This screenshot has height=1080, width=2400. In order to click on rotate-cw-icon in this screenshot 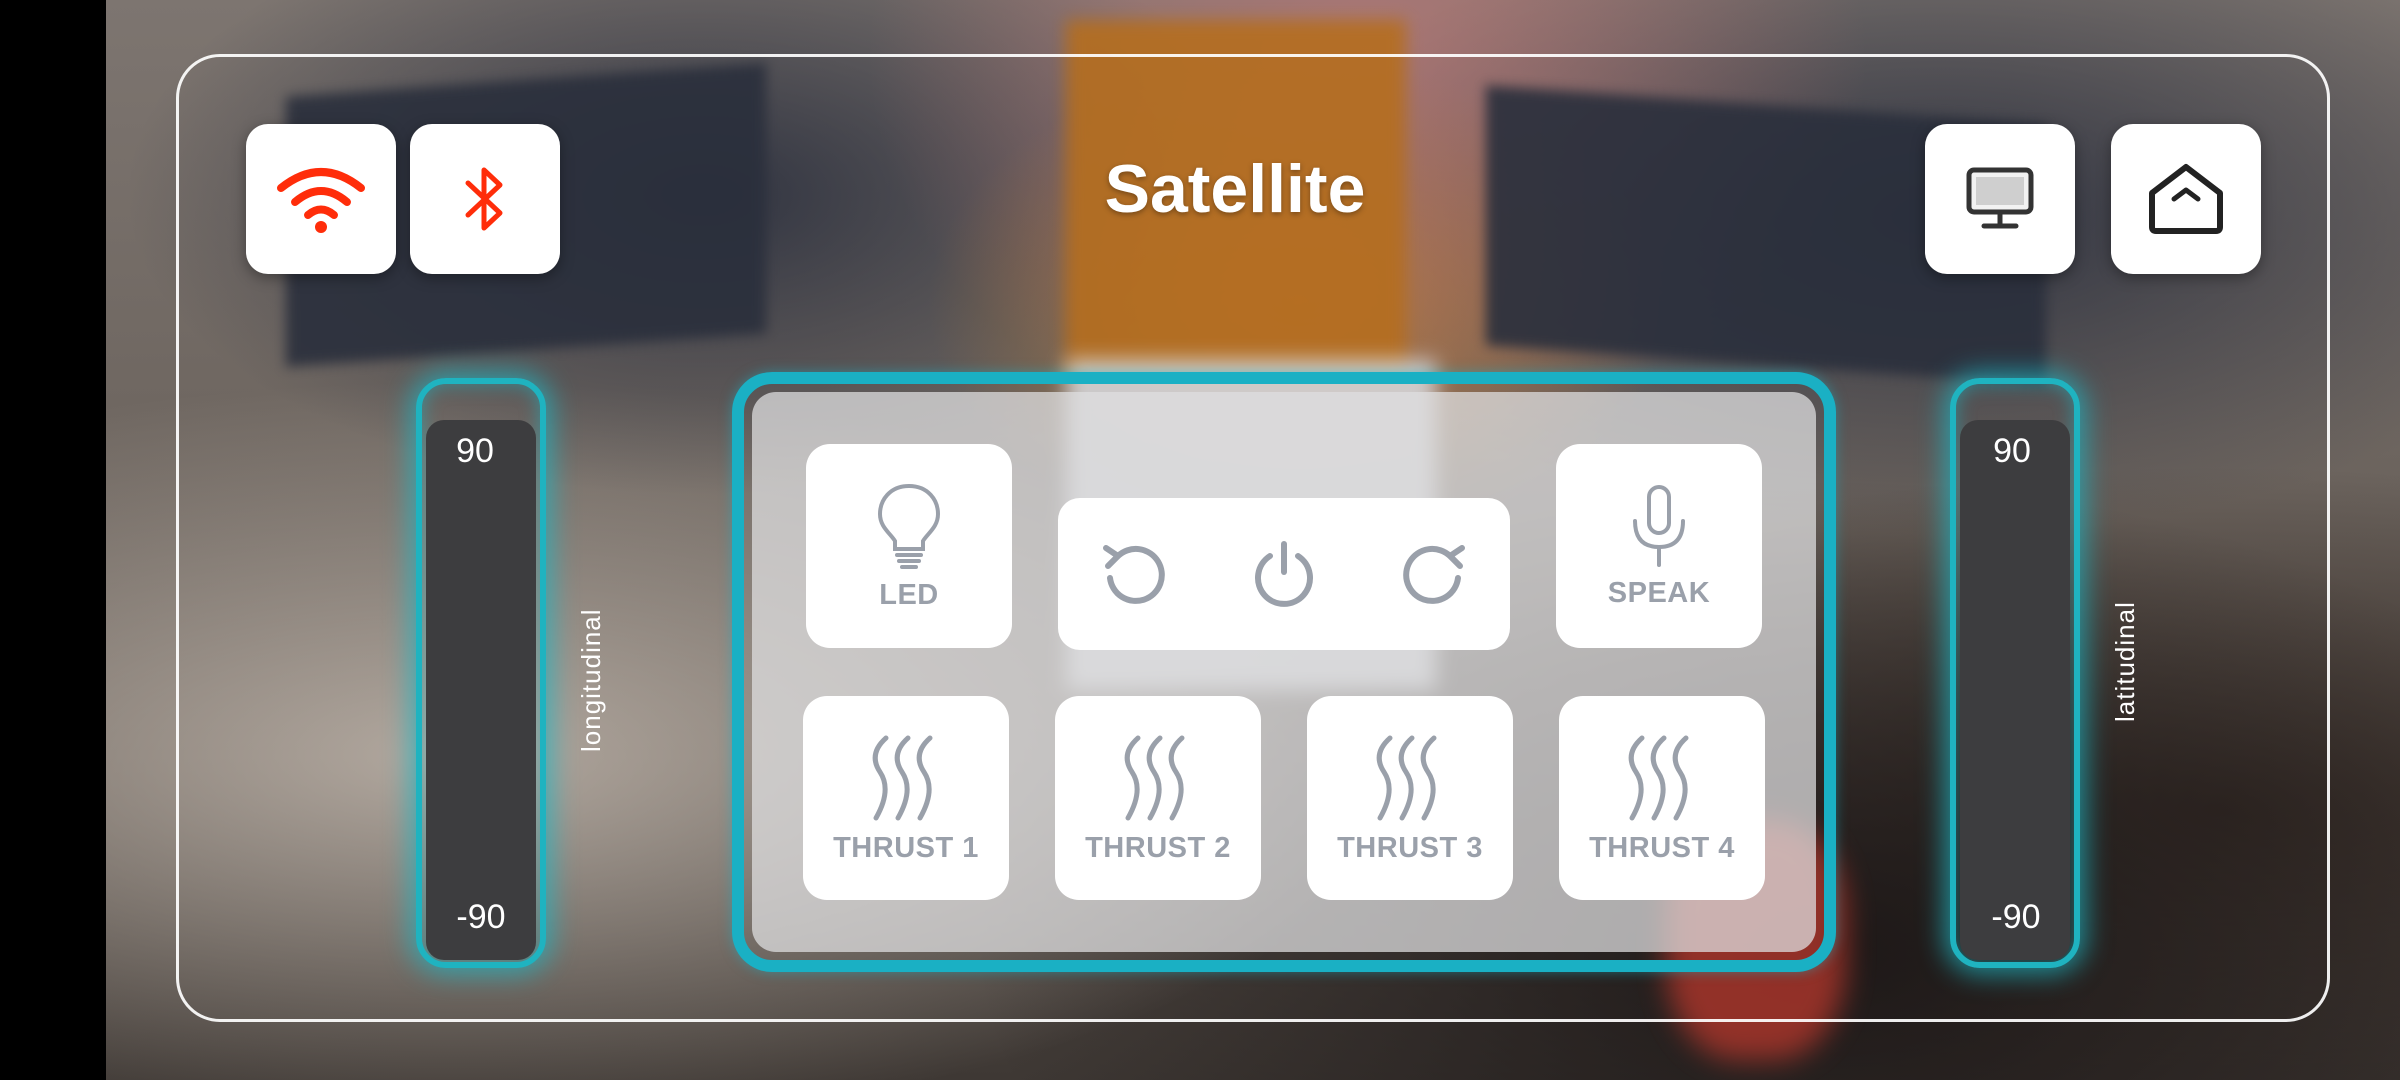, I will do `click(1434, 574)`.